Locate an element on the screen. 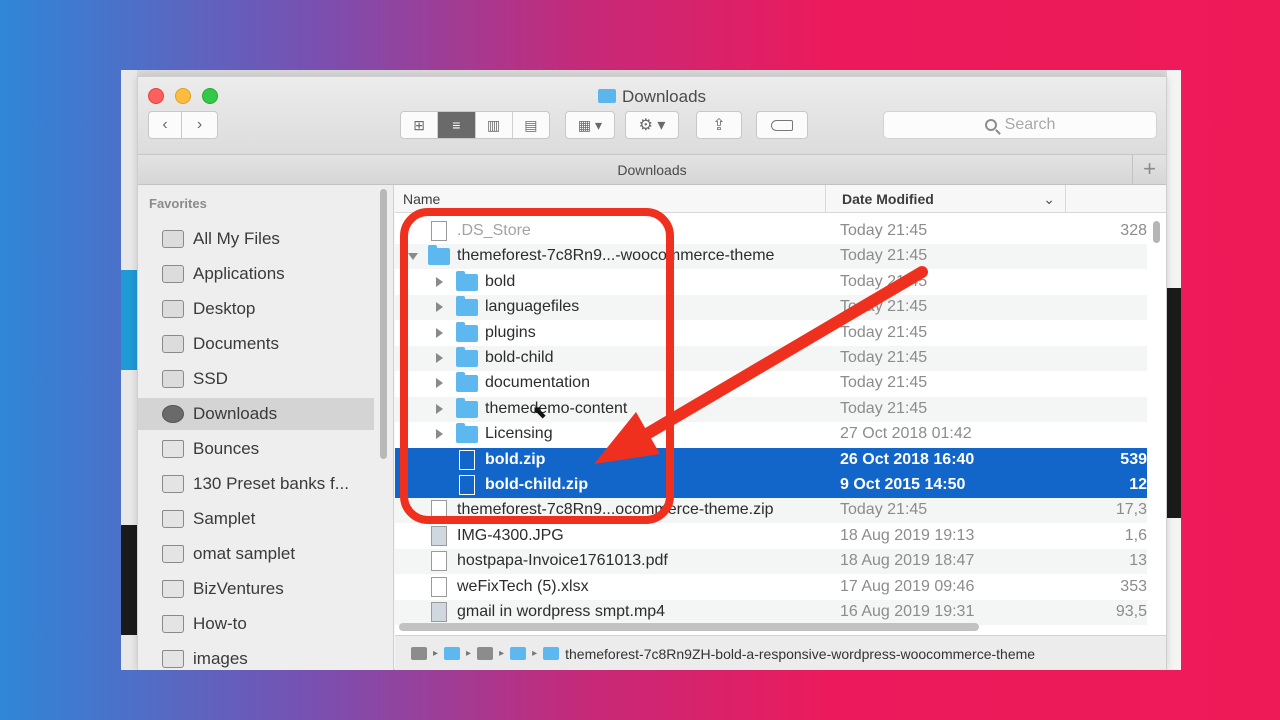 This screenshot has height=720, width=1280. column-date-header: Date Modified ⌄ is located at coordinates (945, 199).